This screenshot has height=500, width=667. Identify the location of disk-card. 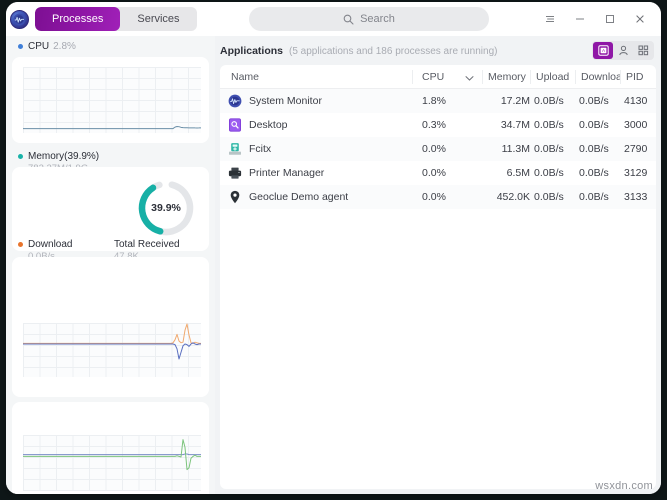
(110, 448).